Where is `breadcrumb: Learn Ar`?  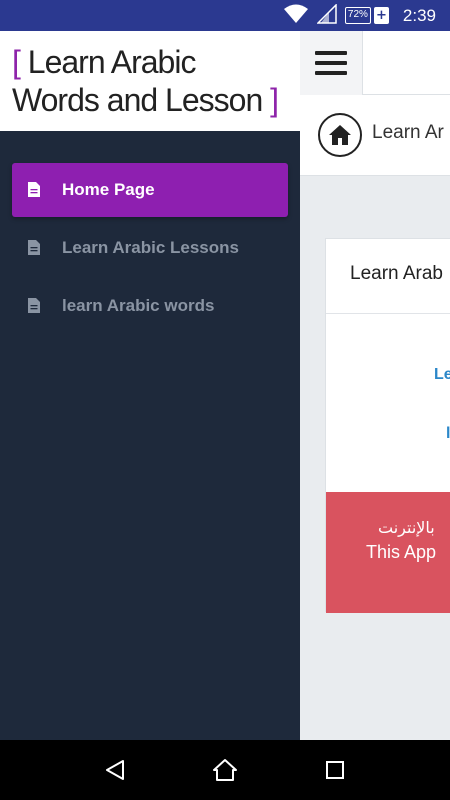 breadcrumb: Learn Ar is located at coordinates (375, 135).